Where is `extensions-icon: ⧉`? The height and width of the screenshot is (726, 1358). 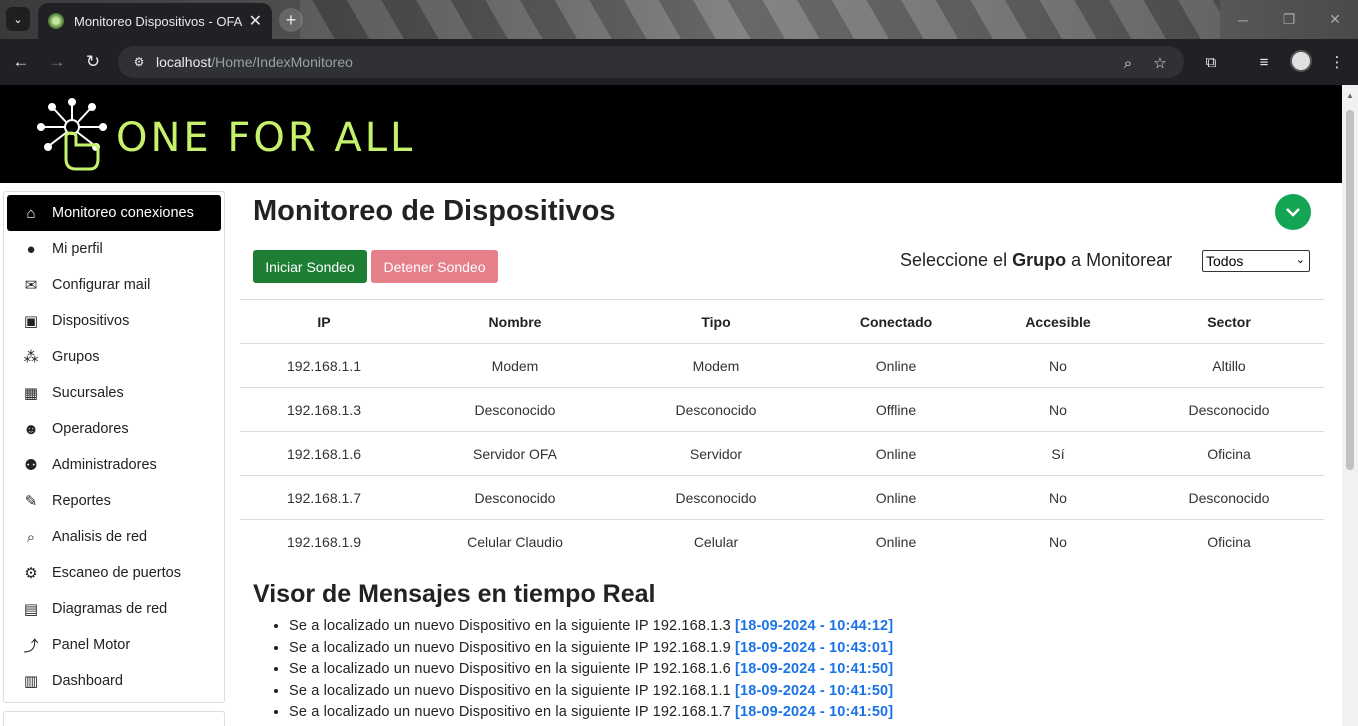 extensions-icon: ⧉ is located at coordinates (1211, 62).